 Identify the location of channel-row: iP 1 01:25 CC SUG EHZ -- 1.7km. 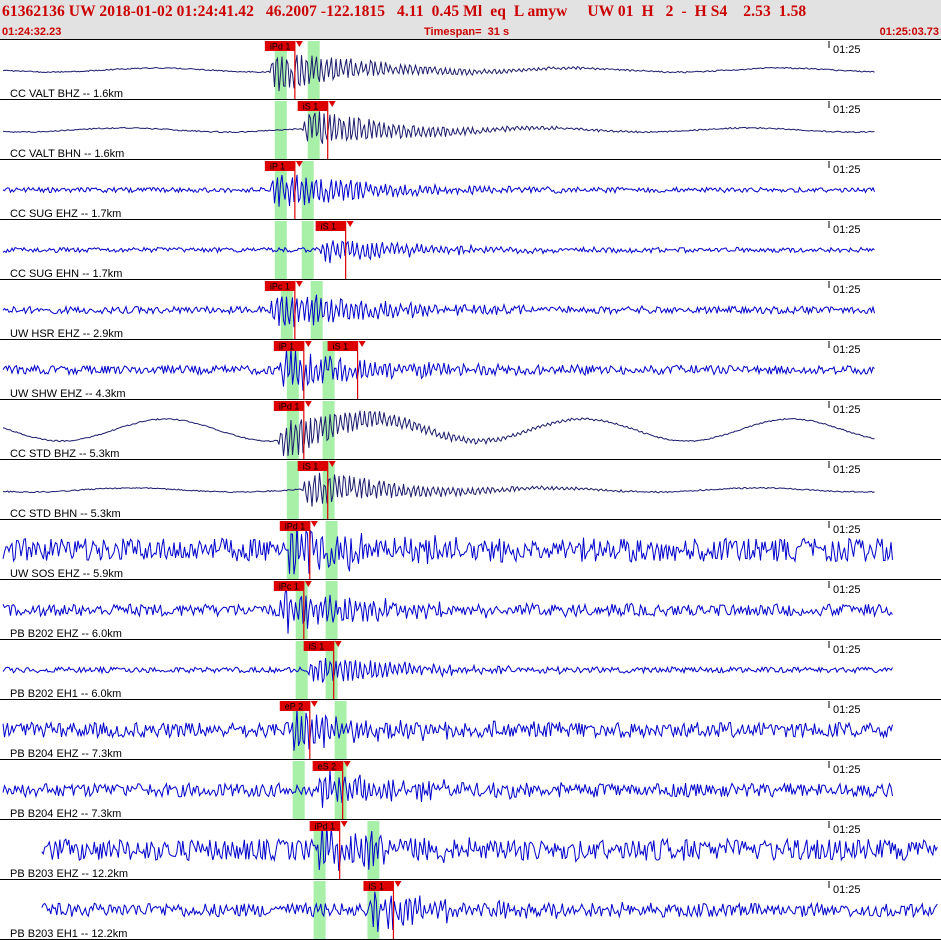
(470, 190).